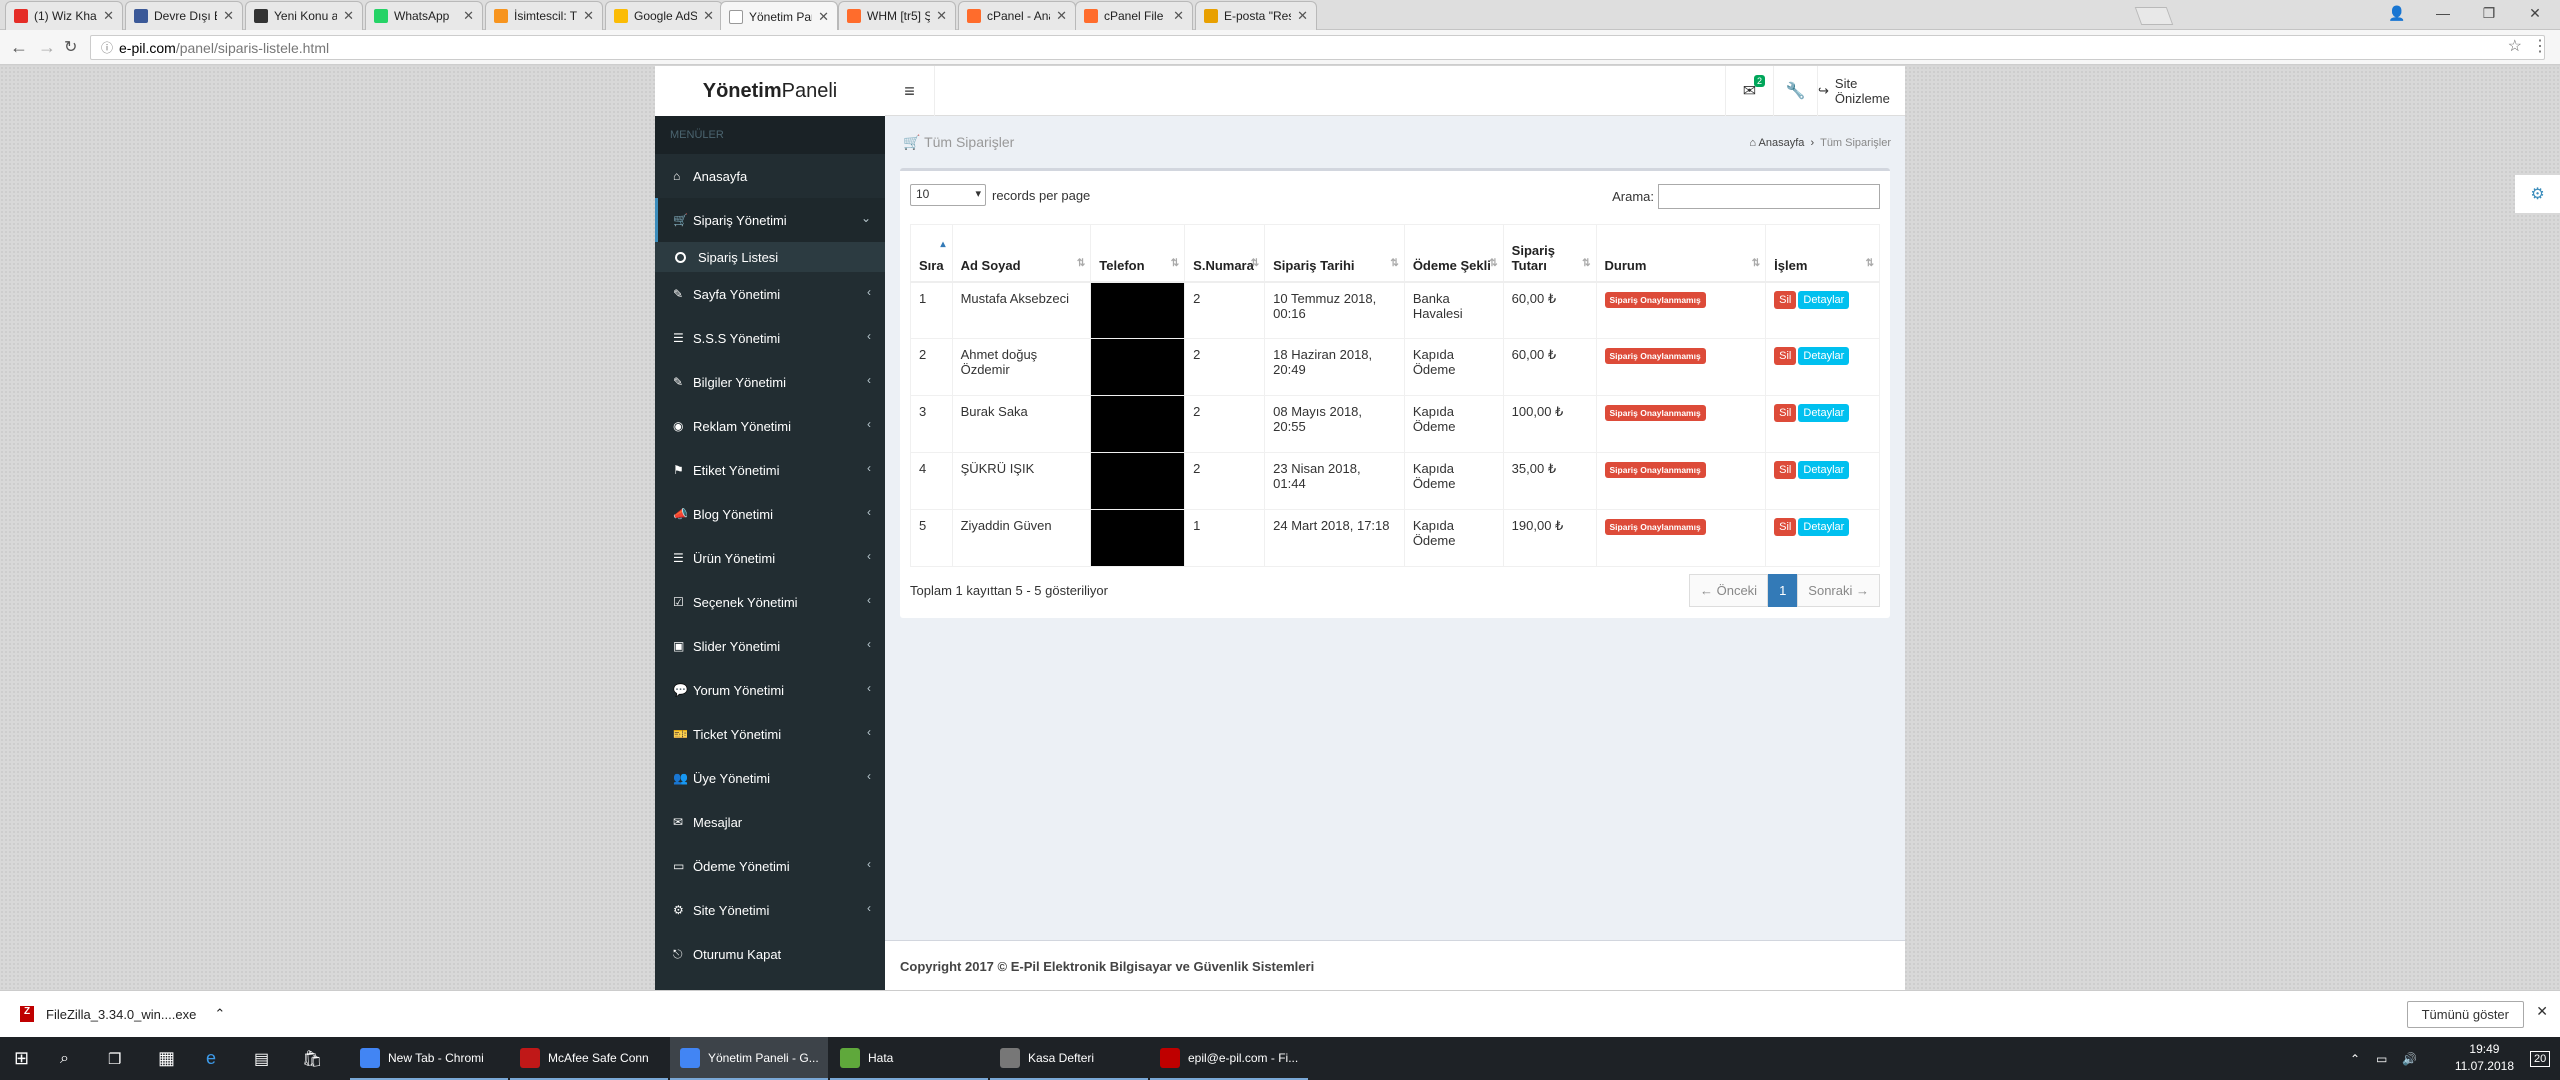 The width and height of the screenshot is (2560, 1080). What do you see at coordinates (1822, 253) in the screenshot?
I see `column-header: İşlem ⇅` at bounding box center [1822, 253].